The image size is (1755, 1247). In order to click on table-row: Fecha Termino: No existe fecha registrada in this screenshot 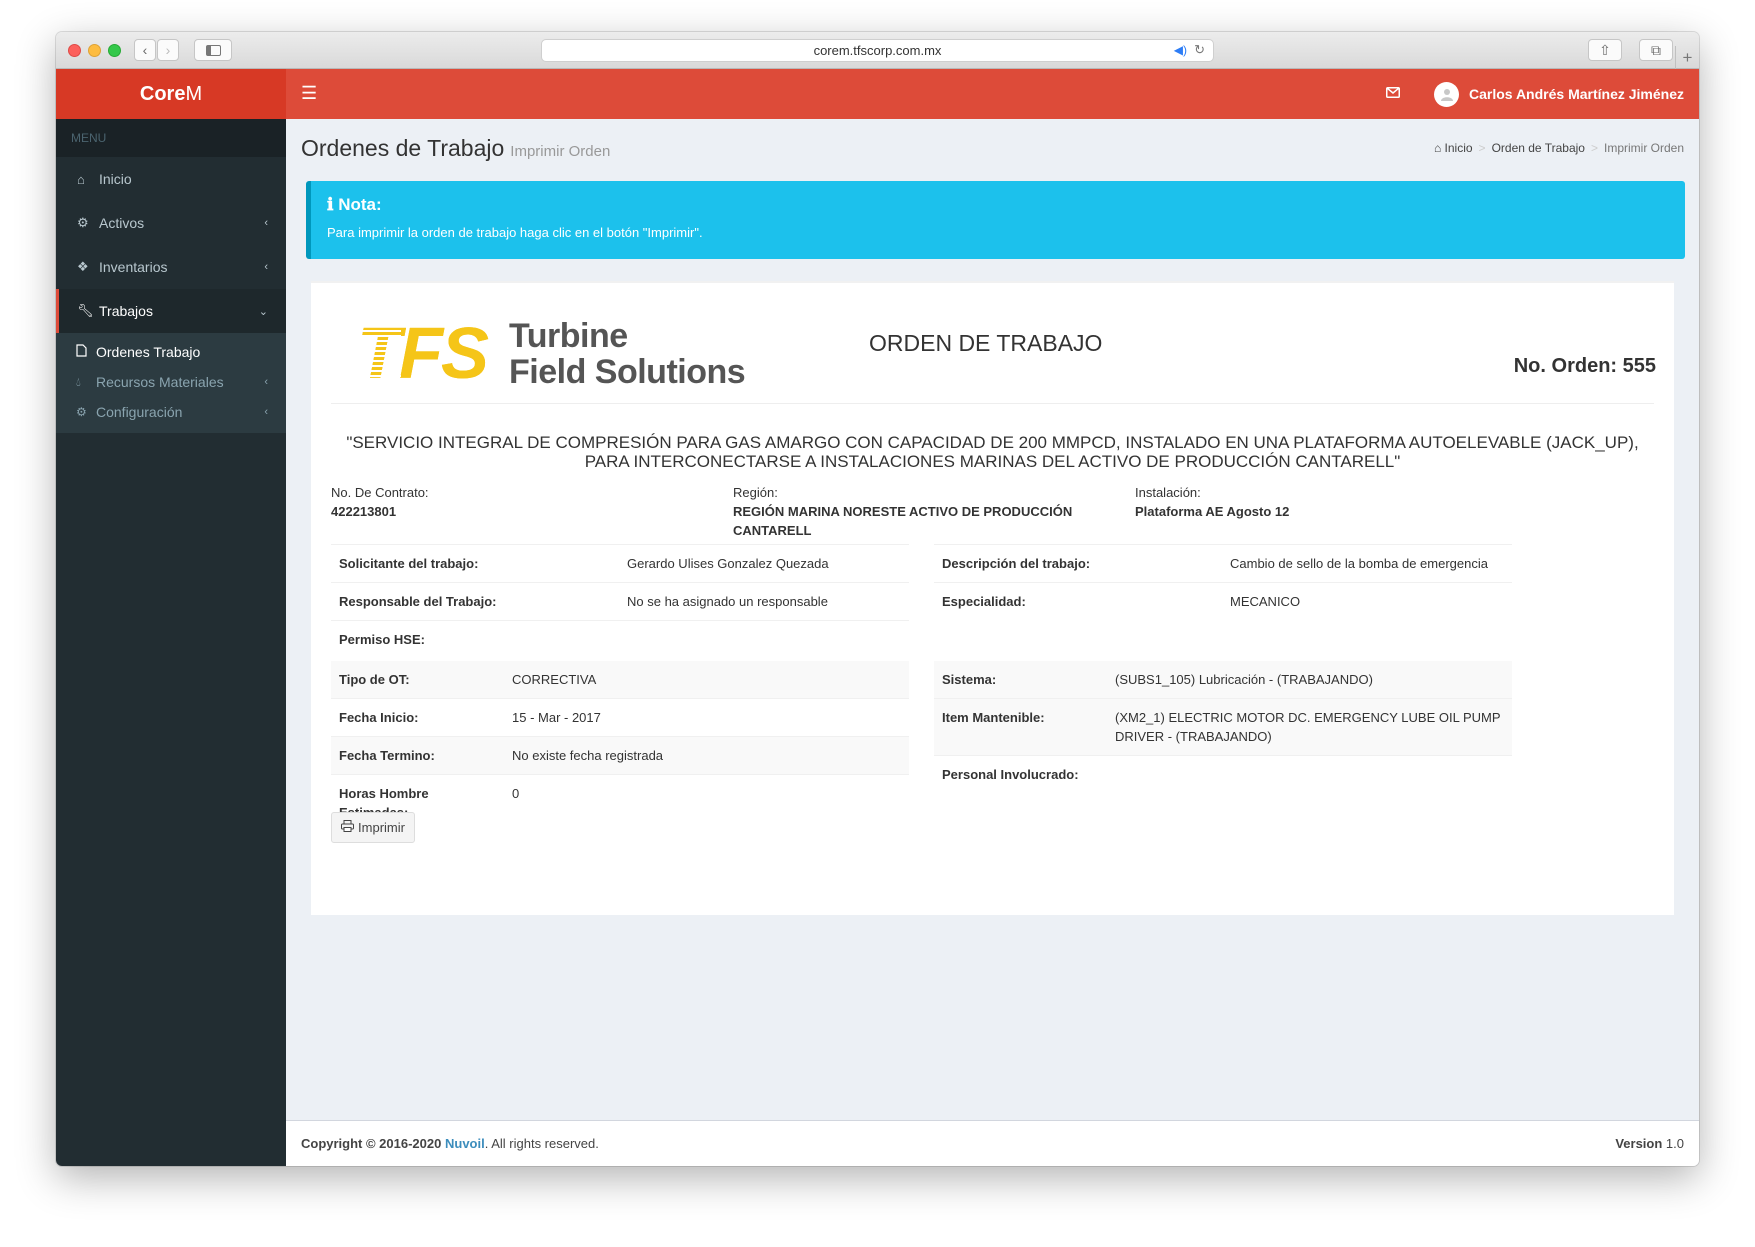, I will do `click(620, 755)`.